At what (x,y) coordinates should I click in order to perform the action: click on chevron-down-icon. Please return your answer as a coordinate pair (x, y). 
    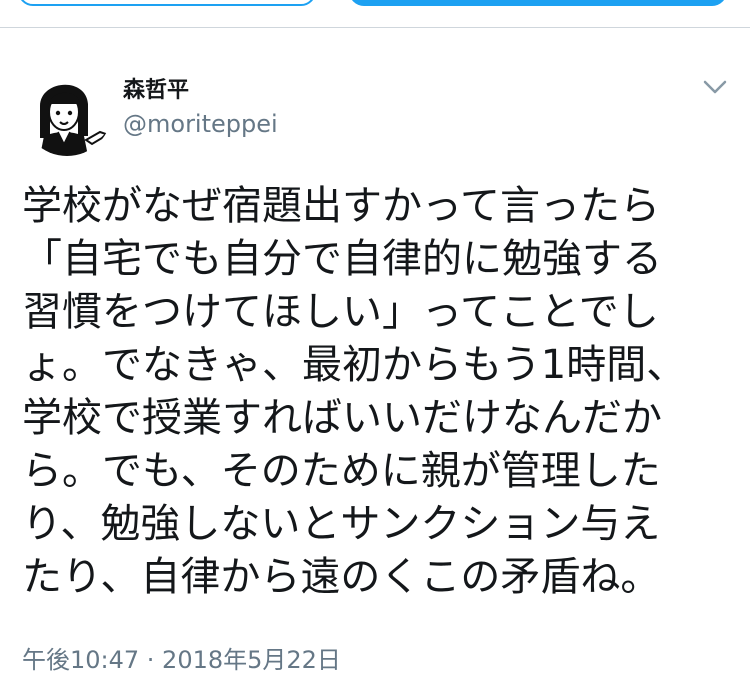
    Looking at the image, I should click on (715, 87).